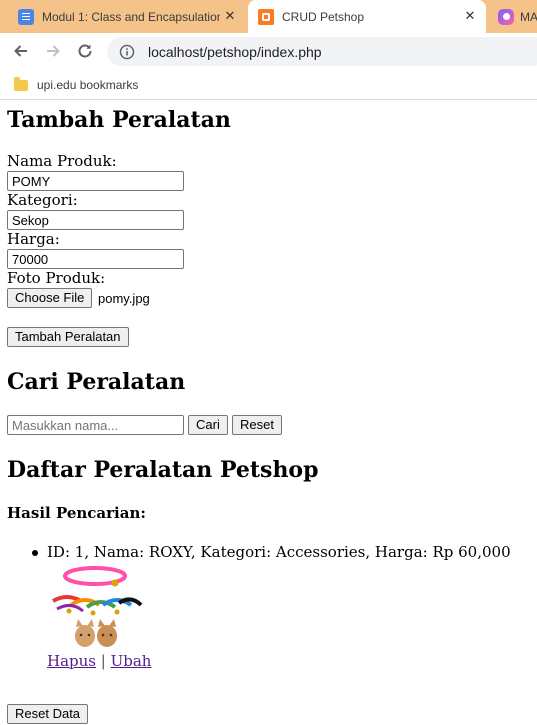 Image resolution: width=537 pixels, height=725 pixels. Describe the element at coordinates (124, 298) in the screenshot. I see `file-name: pomy.jpg` at that location.